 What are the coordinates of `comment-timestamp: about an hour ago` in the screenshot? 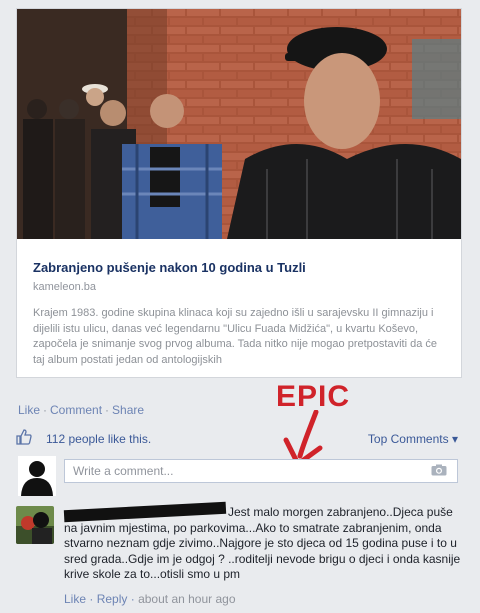 It's located at (186, 599).